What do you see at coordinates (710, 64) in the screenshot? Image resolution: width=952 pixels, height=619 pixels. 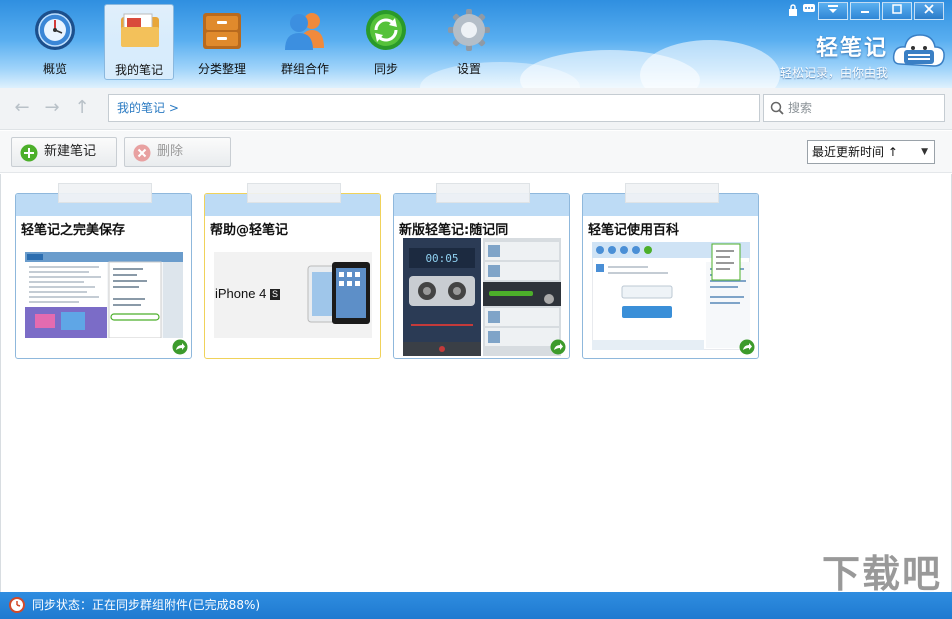 I see `header-cloud-decoration` at bounding box center [710, 64].